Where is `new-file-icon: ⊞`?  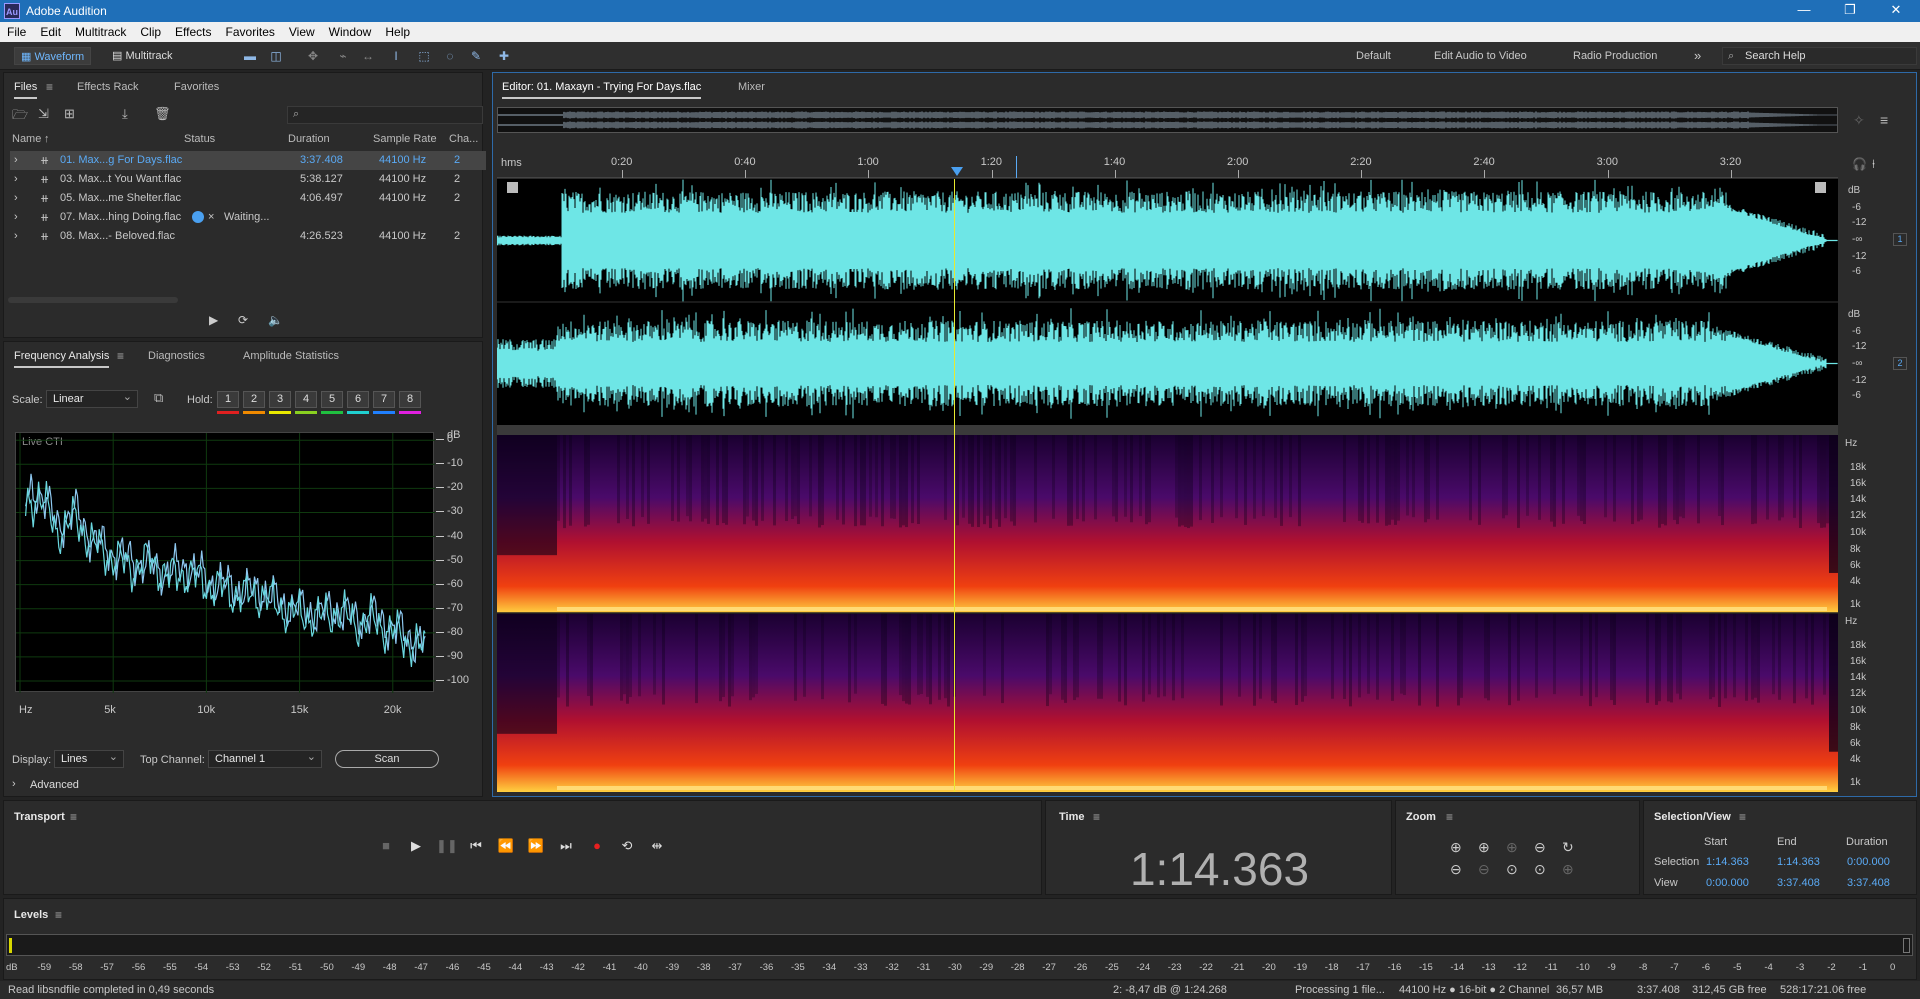 new-file-icon: ⊞ is located at coordinates (69, 114).